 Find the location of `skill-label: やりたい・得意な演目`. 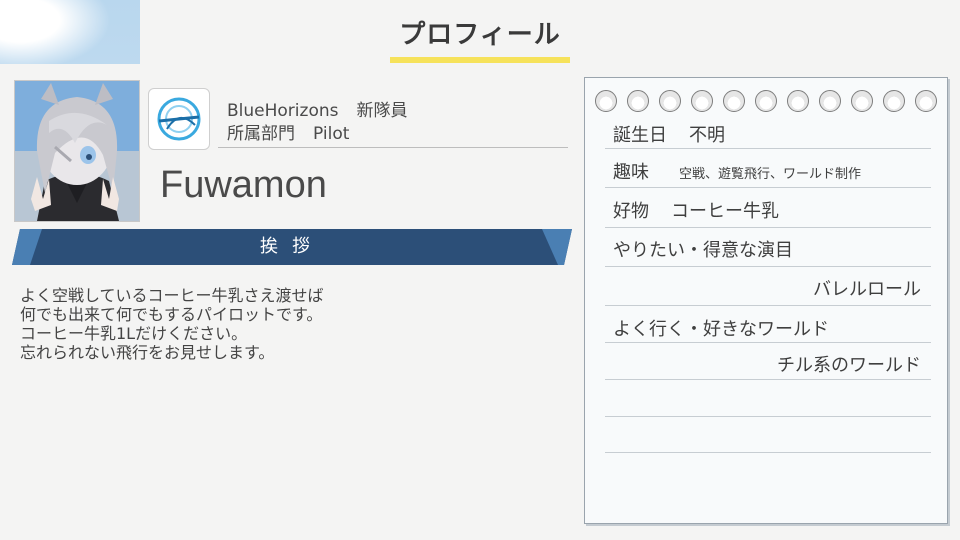

skill-label: やりたい・得意な演目 is located at coordinates (703, 250).